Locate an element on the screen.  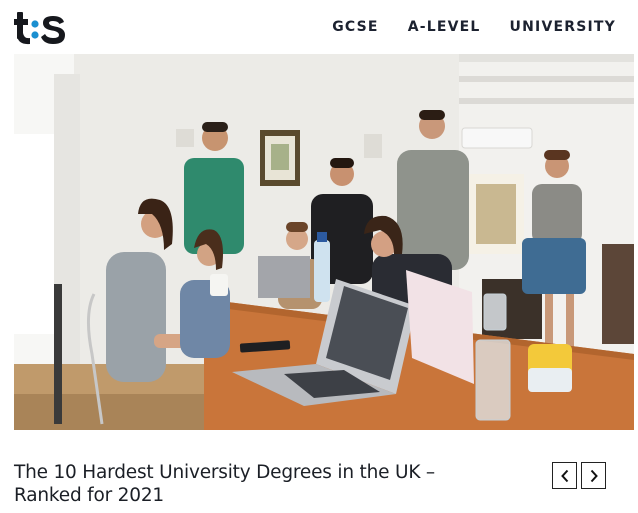
nav-item-a-level: A-LEVEL is located at coordinates (444, 27).